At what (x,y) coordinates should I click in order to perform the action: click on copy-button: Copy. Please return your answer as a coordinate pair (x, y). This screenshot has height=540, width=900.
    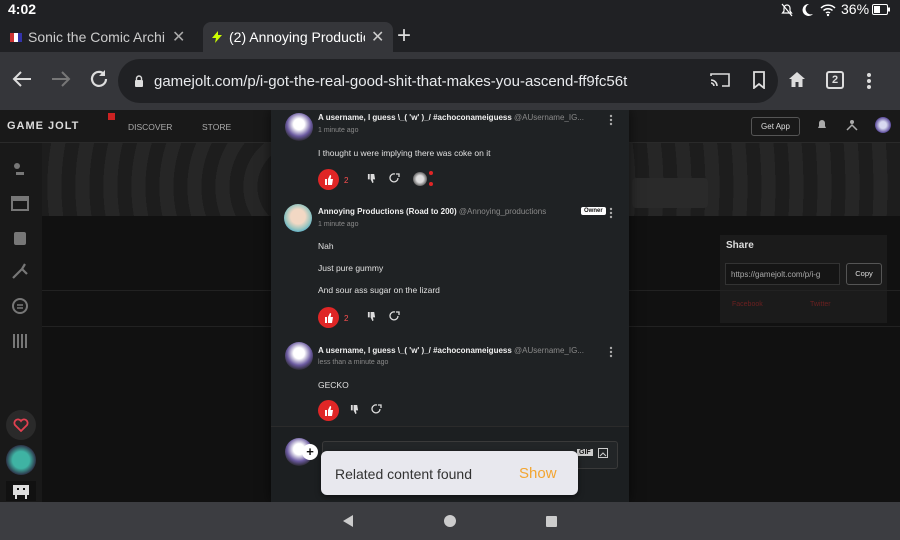
    Looking at the image, I should click on (864, 274).